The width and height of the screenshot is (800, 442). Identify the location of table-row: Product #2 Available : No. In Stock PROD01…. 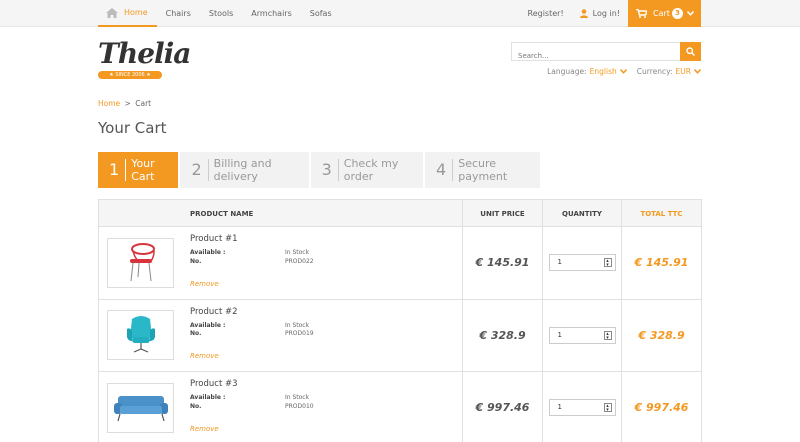
(400, 335).